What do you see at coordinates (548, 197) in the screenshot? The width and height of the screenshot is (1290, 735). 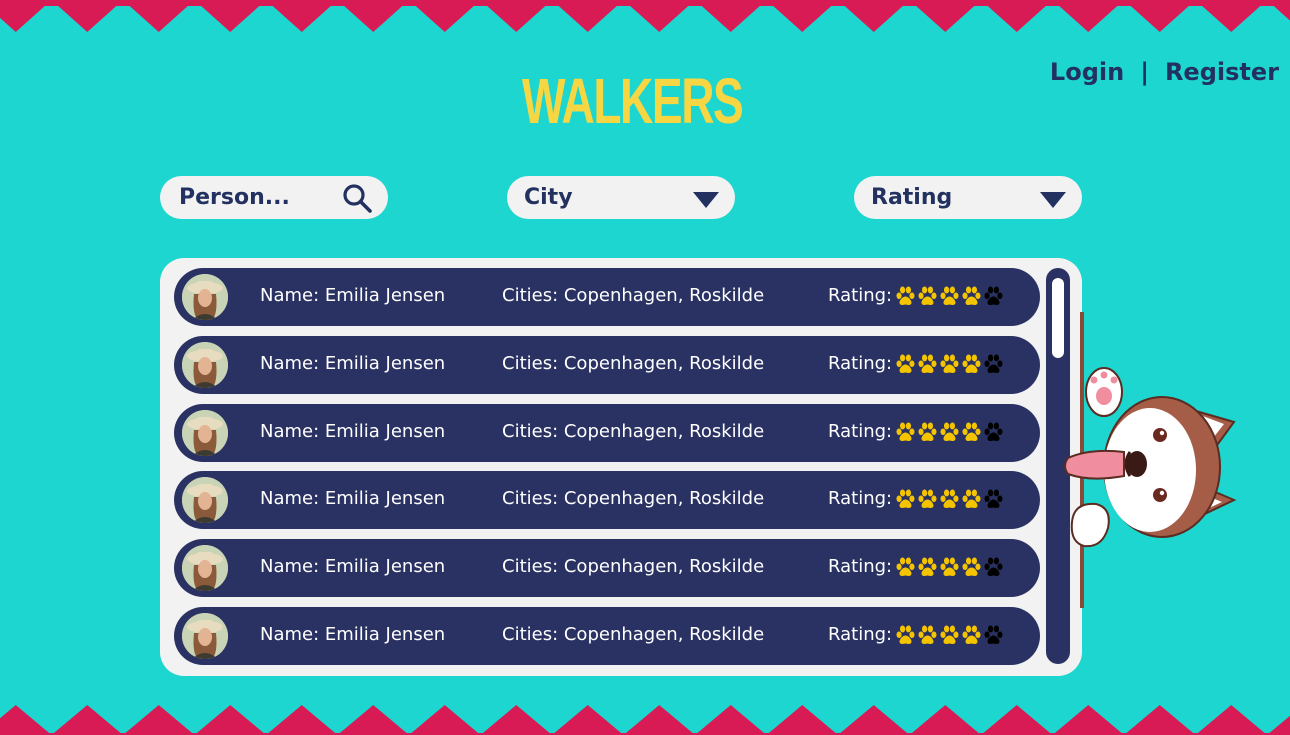 I see `city-dropdown-label: City` at bounding box center [548, 197].